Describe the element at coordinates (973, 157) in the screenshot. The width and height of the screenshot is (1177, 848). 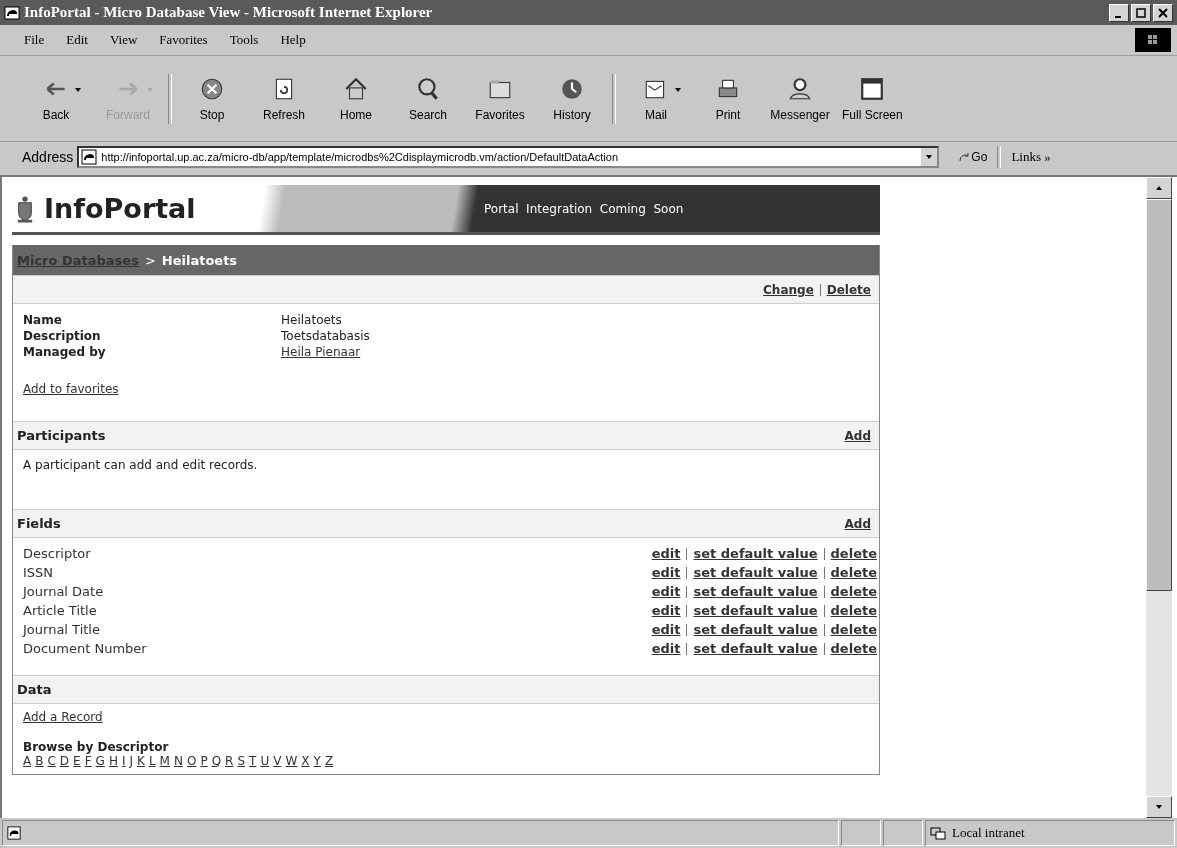
I see `go-button: Go` at that location.